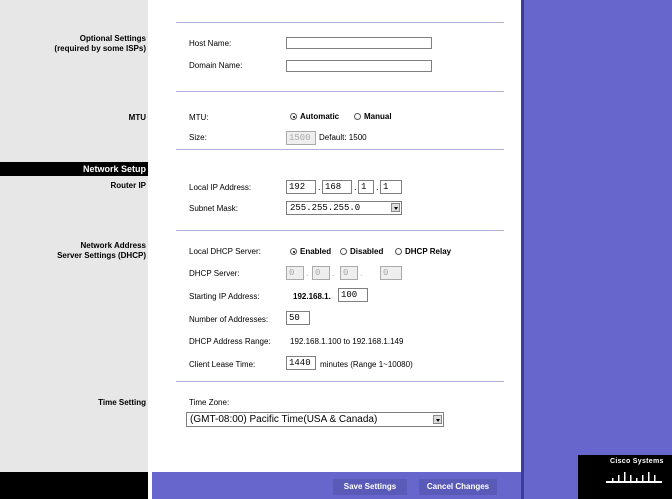 This screenshot has width=672, height=499. Describe the element at coordinates (298, 318) in the screenshot. I see `number-of-addresses-input: 50` at that location.